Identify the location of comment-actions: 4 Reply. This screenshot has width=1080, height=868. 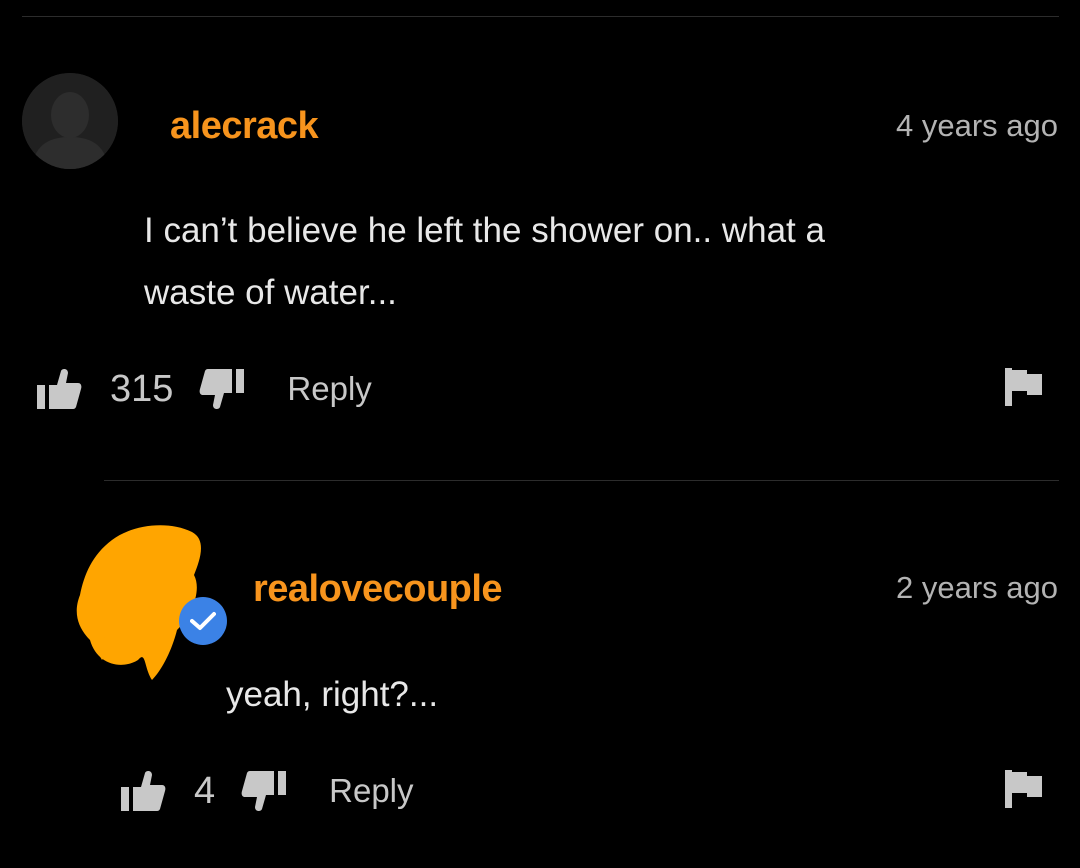
(267, 791).